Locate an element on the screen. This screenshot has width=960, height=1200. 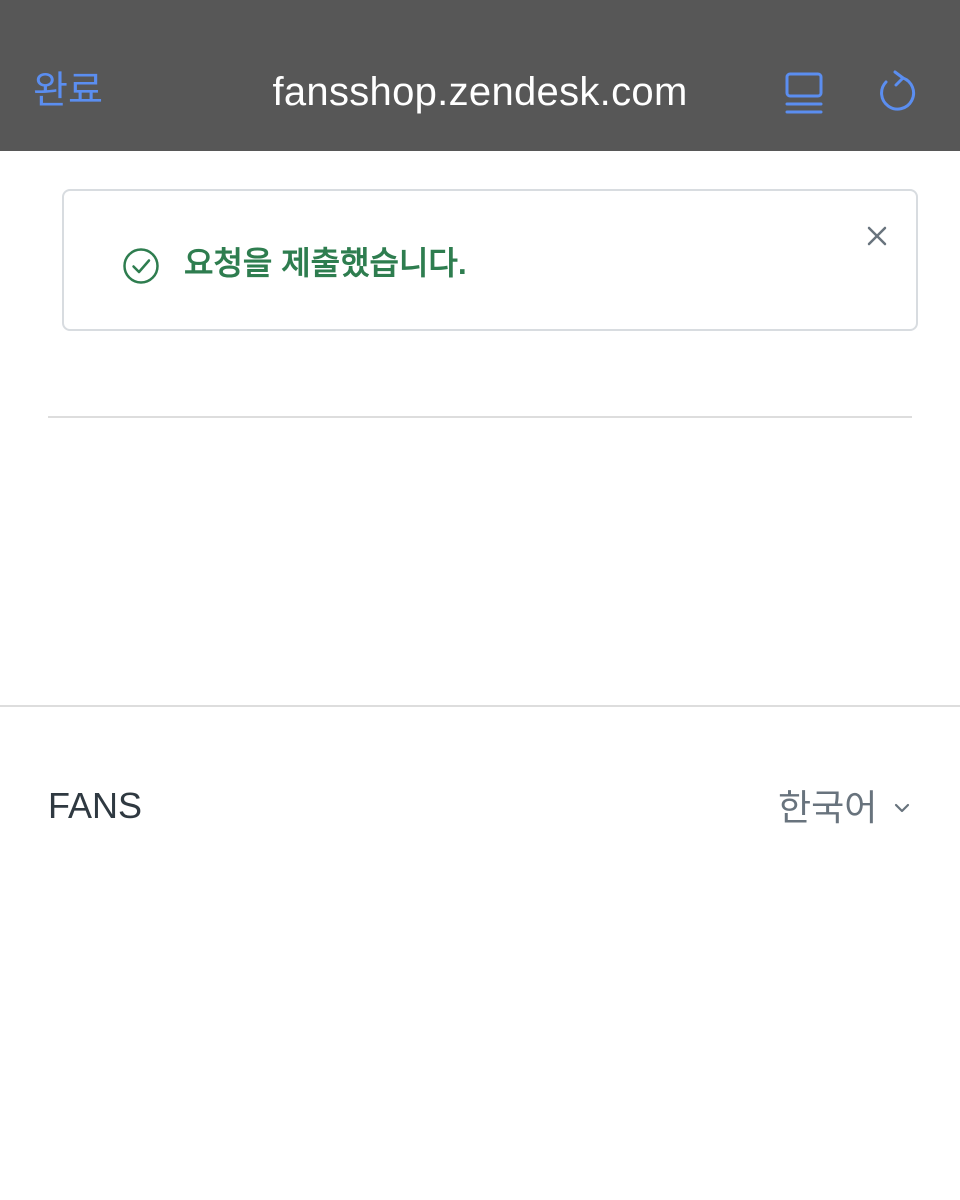
browser-top-bar: 완료 fansshop.zendesk.com is located at coordinates (480, 75).